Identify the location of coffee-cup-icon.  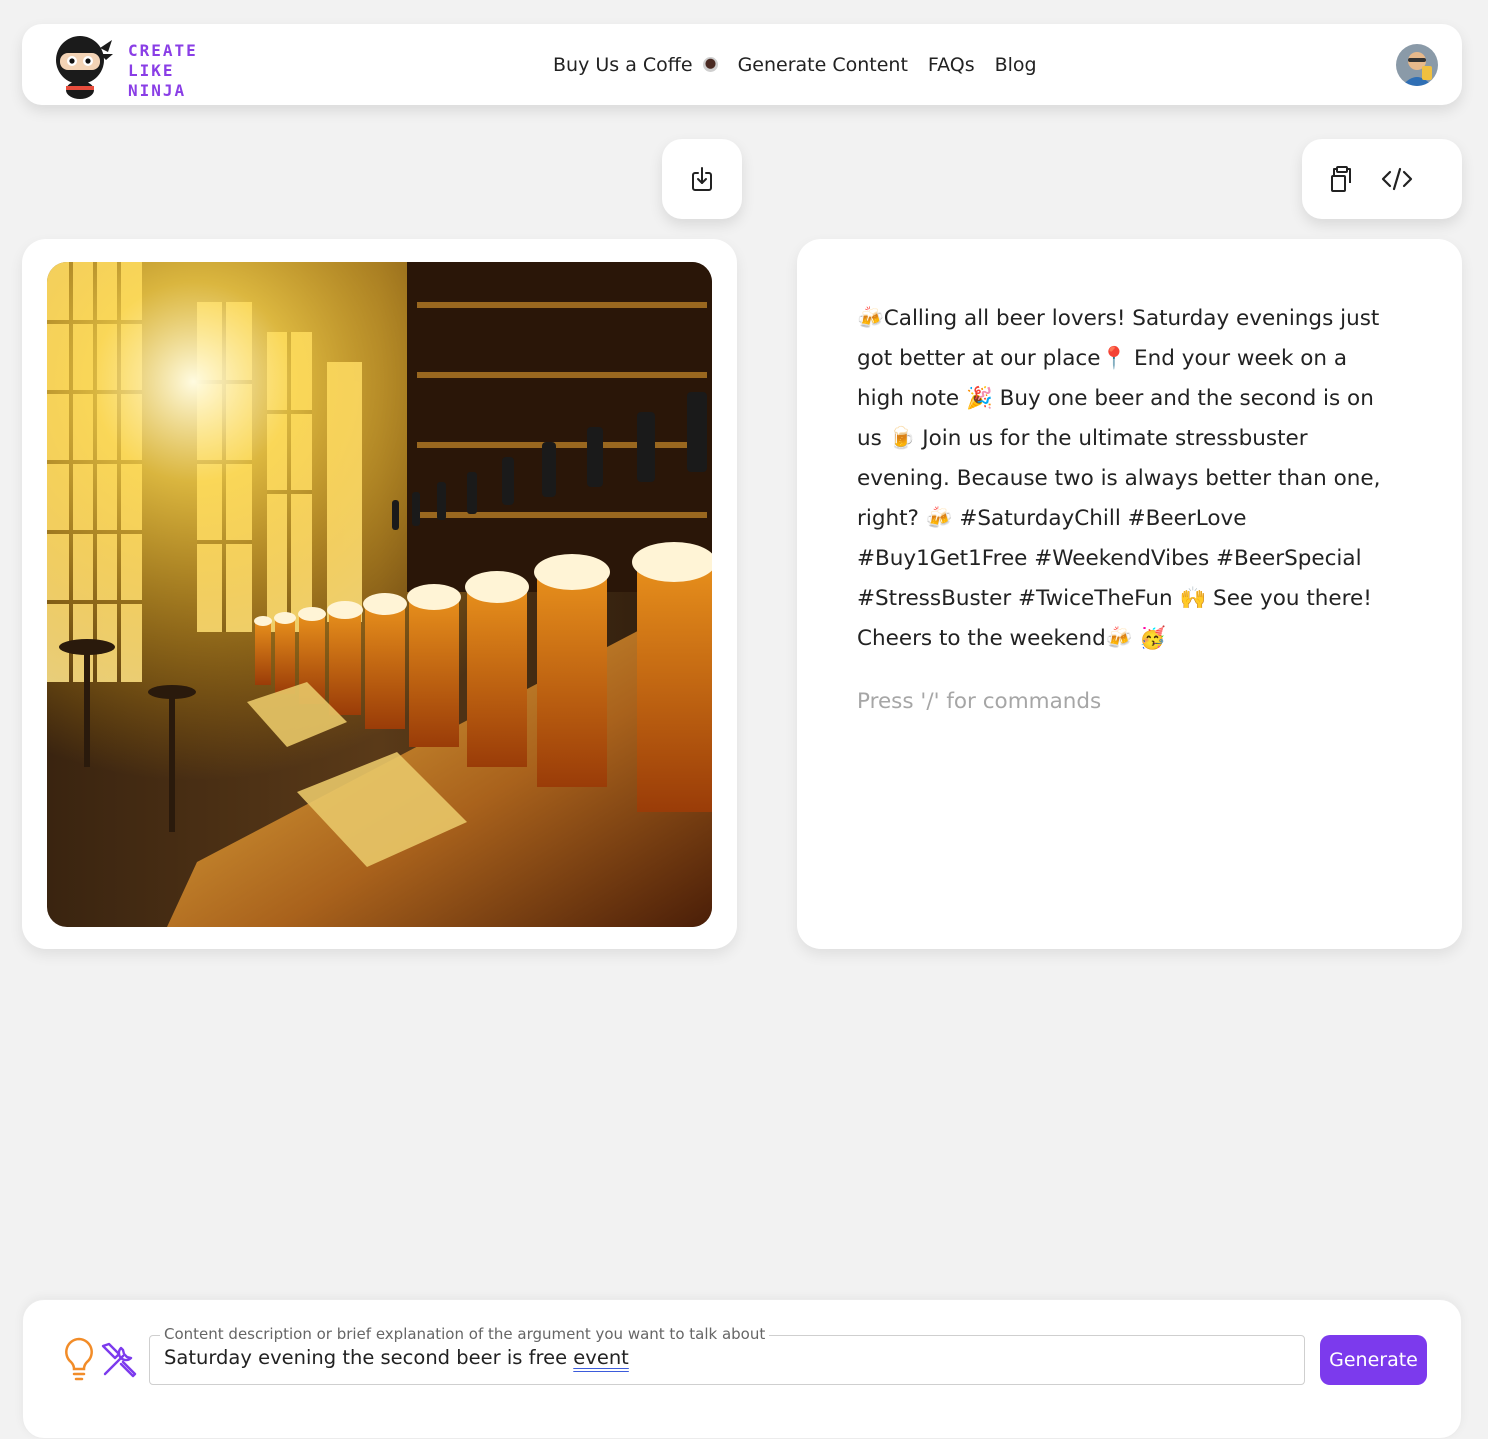
(710, 64).